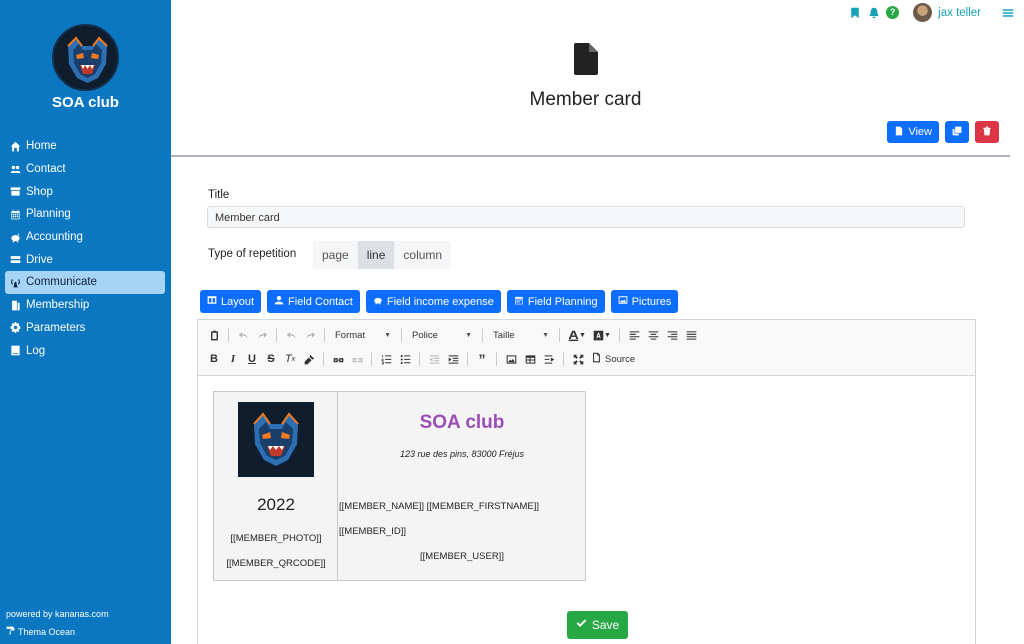  What do you see at coordinates (453, 359) in the screenshot?
I see `indent-icon` at bounding box center [453, 359].